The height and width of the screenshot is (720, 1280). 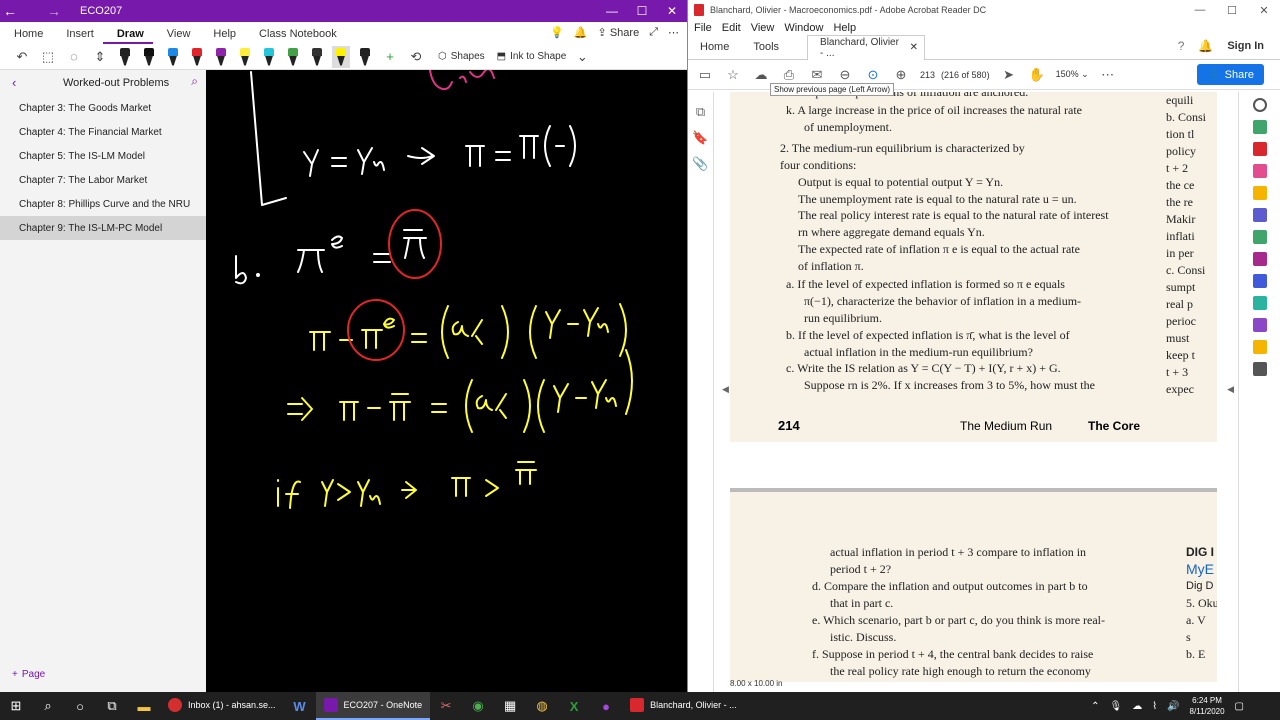 I want to click on highlighter-yellow-icon, so click(x=245, y=57).